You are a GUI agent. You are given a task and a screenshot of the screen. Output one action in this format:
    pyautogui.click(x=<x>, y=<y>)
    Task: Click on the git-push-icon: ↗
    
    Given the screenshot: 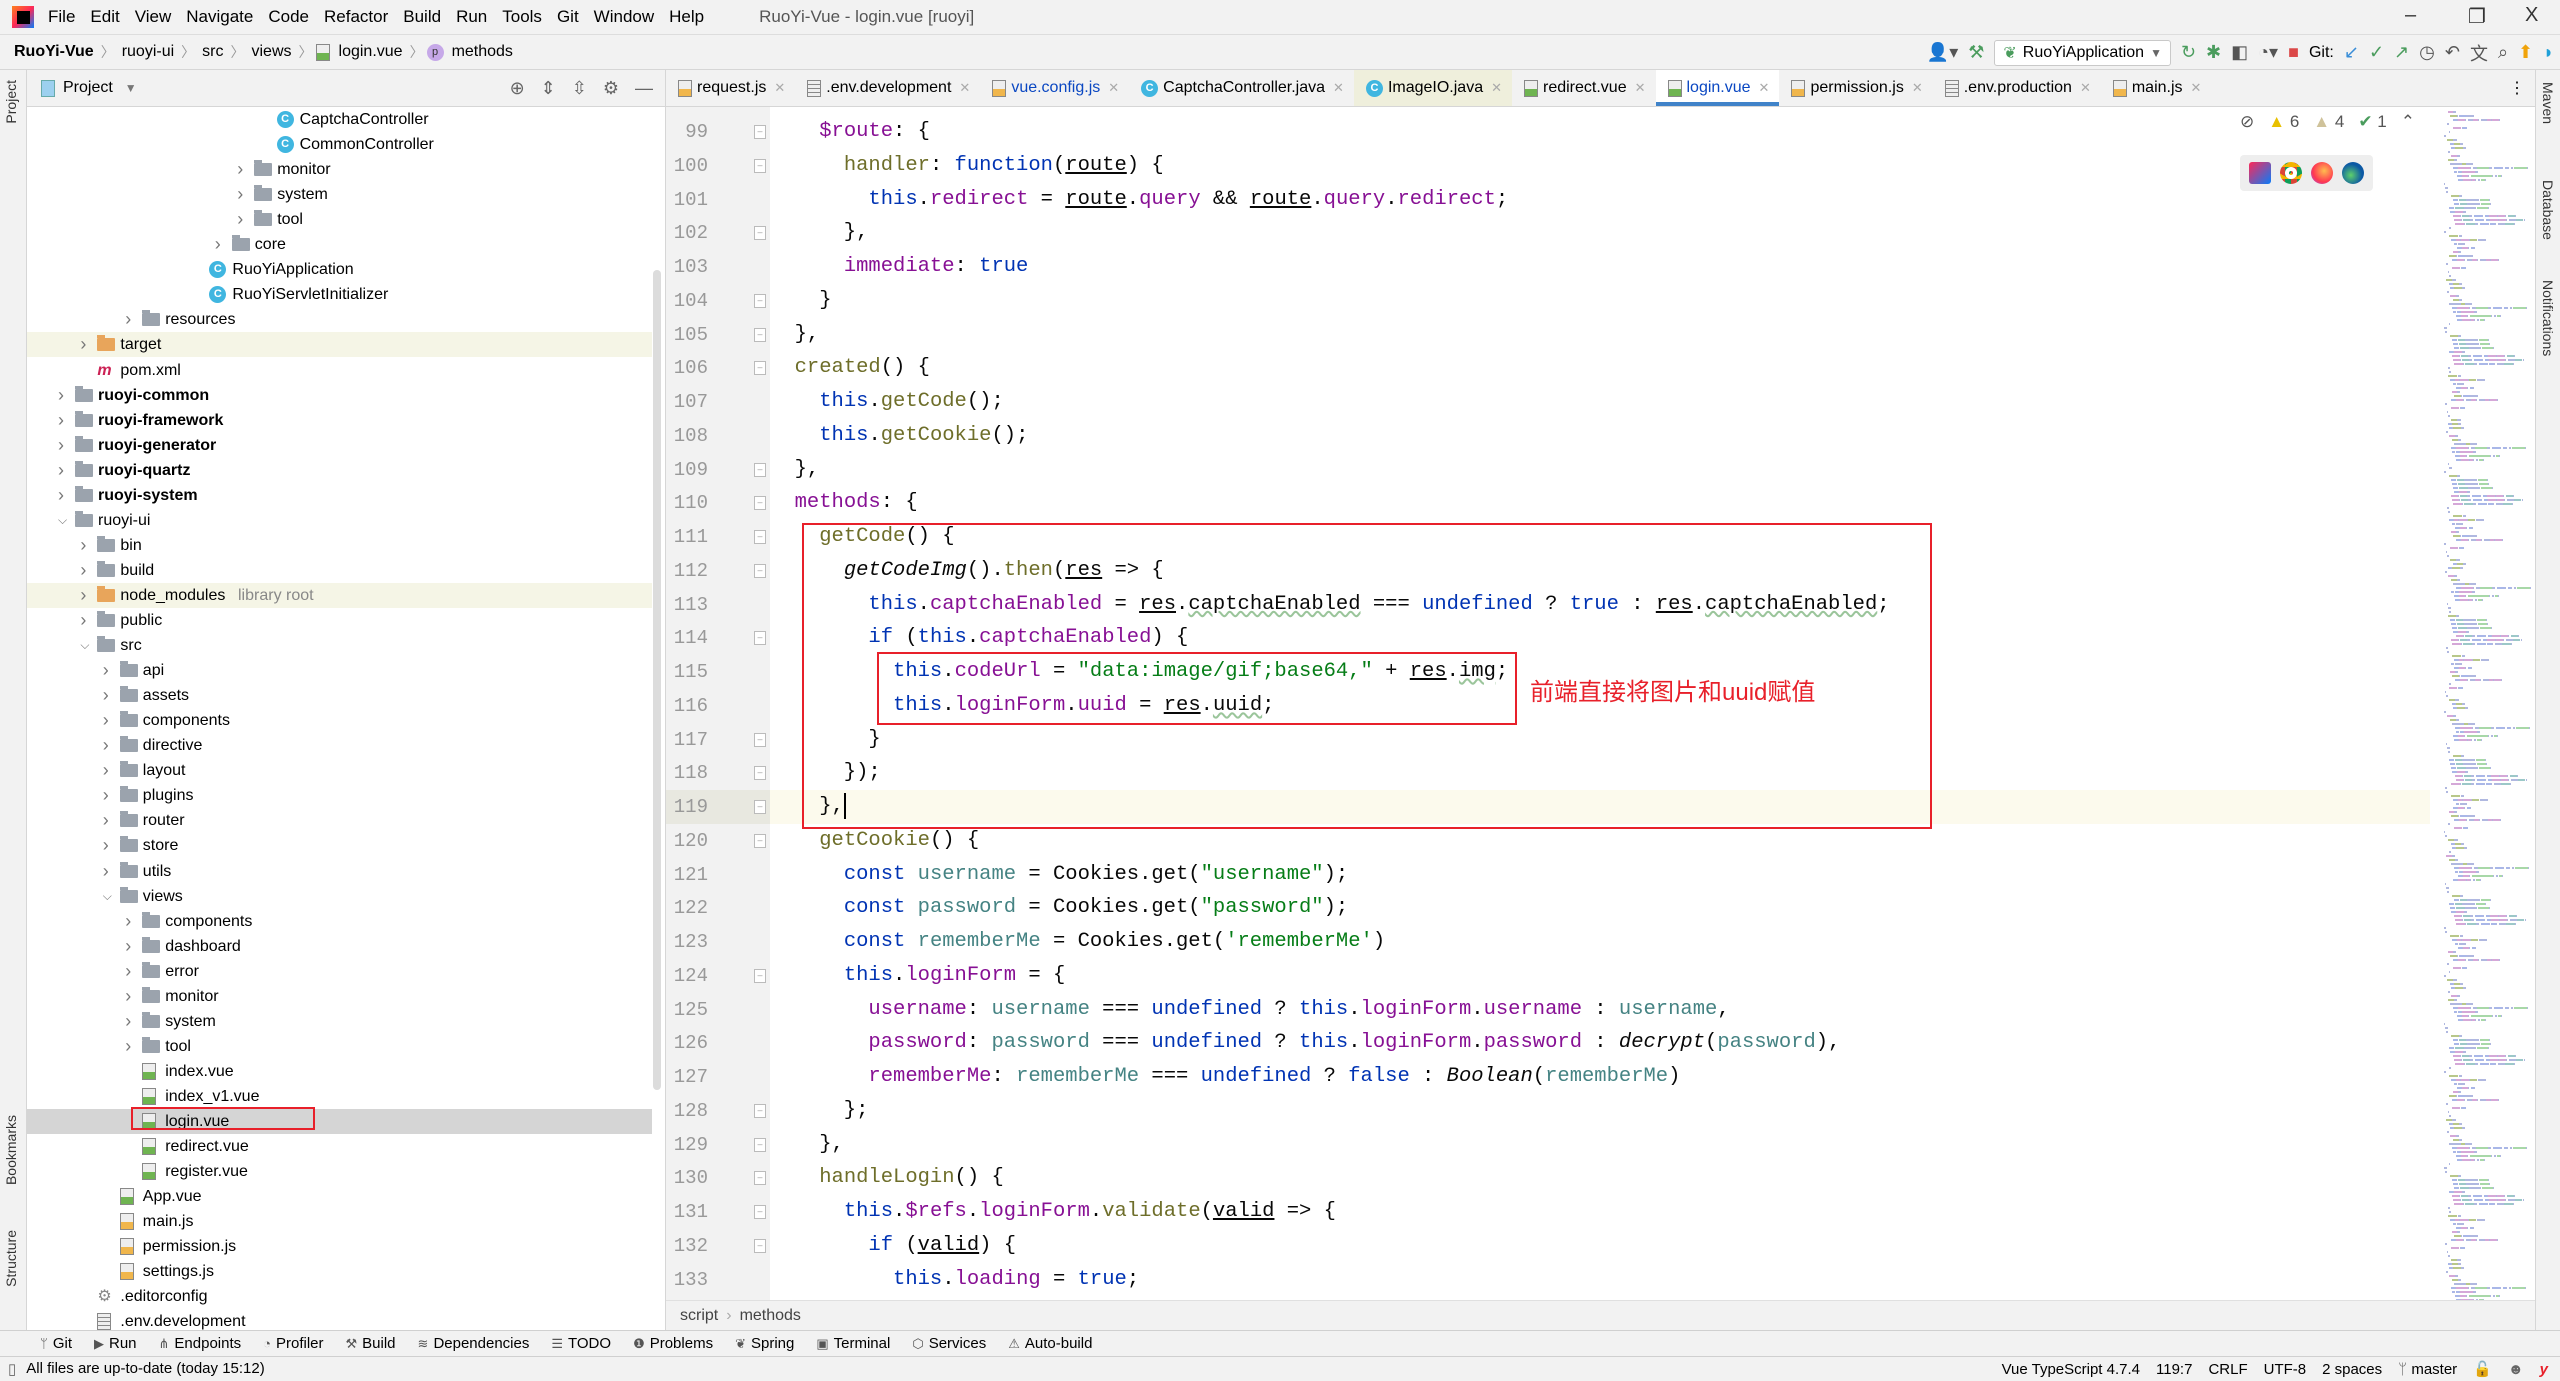 What is the action you would take?
    pyautogui.click(x=2401, y=52)
    